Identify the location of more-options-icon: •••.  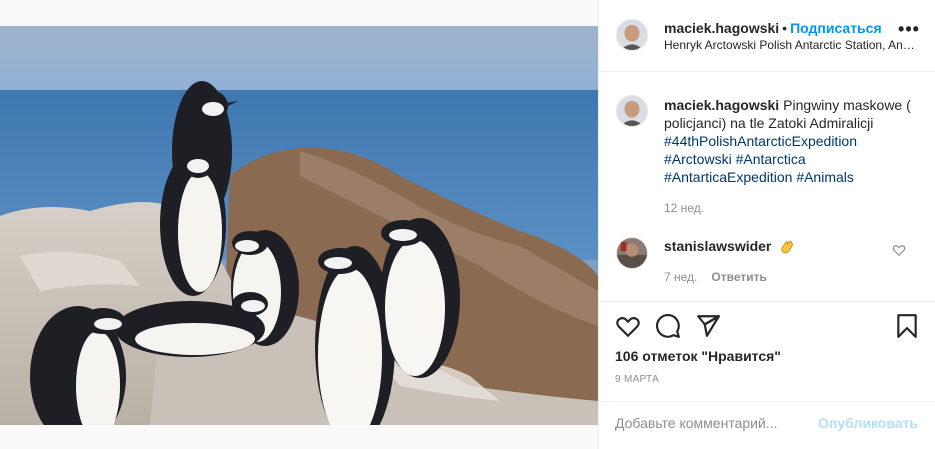
(909, 32).